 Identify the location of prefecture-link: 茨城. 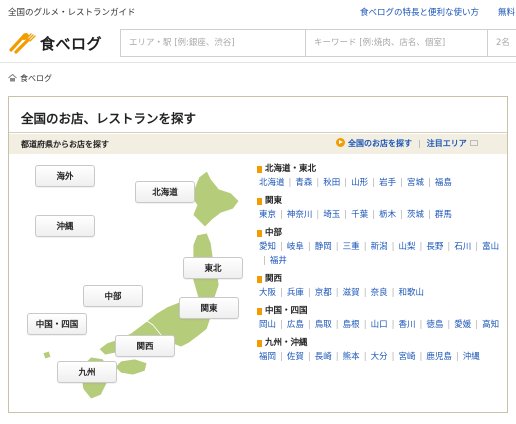
(415, 215).